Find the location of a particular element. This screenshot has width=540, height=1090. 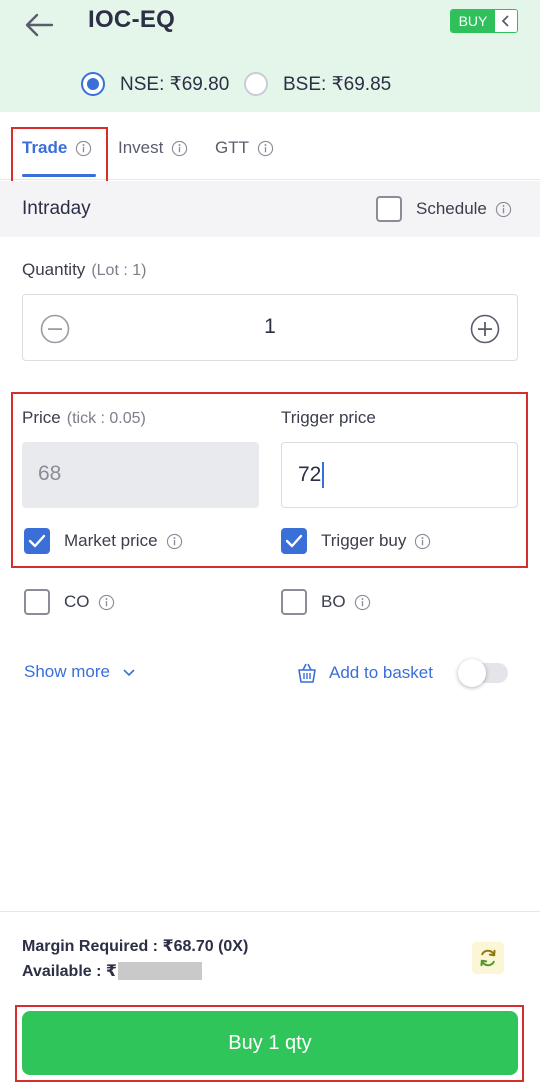

chevron-down-icon is located at coordinates (129, 673).